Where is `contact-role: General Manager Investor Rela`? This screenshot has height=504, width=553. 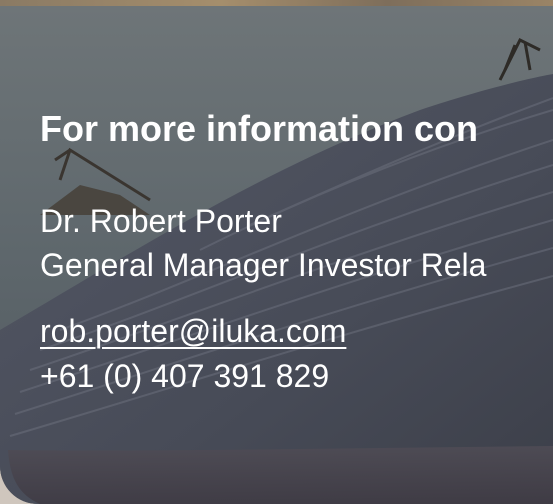 contact-role: General Manager Investor Rela is located at coordinates (263, 265).